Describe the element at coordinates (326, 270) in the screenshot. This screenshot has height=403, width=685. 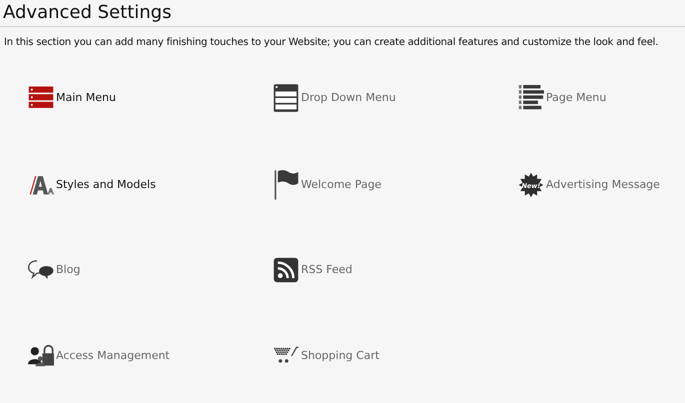
I see `settings-link: RSS Feed` at that location.